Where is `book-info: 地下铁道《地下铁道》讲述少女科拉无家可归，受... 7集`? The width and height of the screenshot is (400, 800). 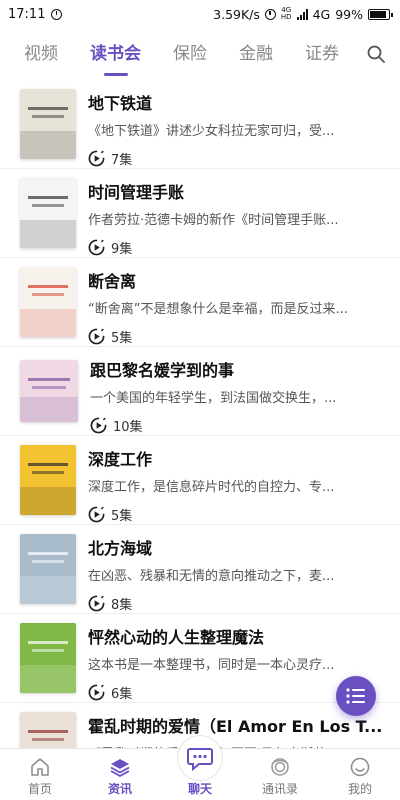
book-info: 地下铁道《地下铁道》讲述少女科拉无家可归，受... 7集 is located at coordinates (244, 128).